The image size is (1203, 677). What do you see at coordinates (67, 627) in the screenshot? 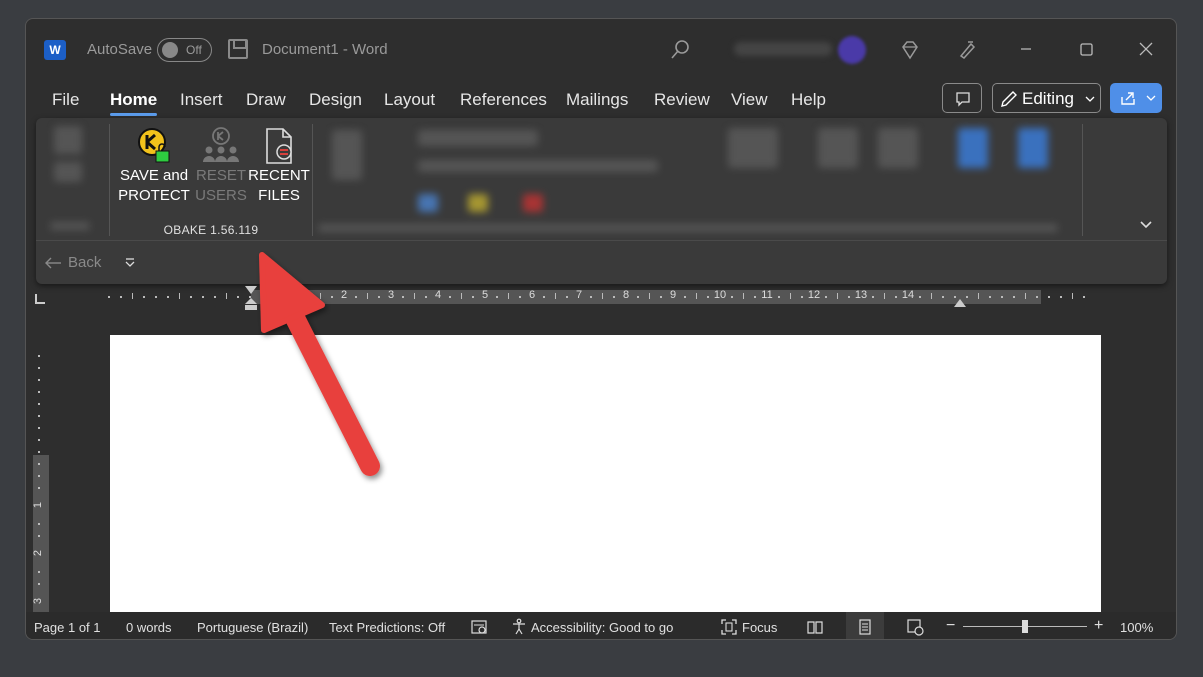
I see `page-count: Page 1 of 1` at bounding box center [67, 627].